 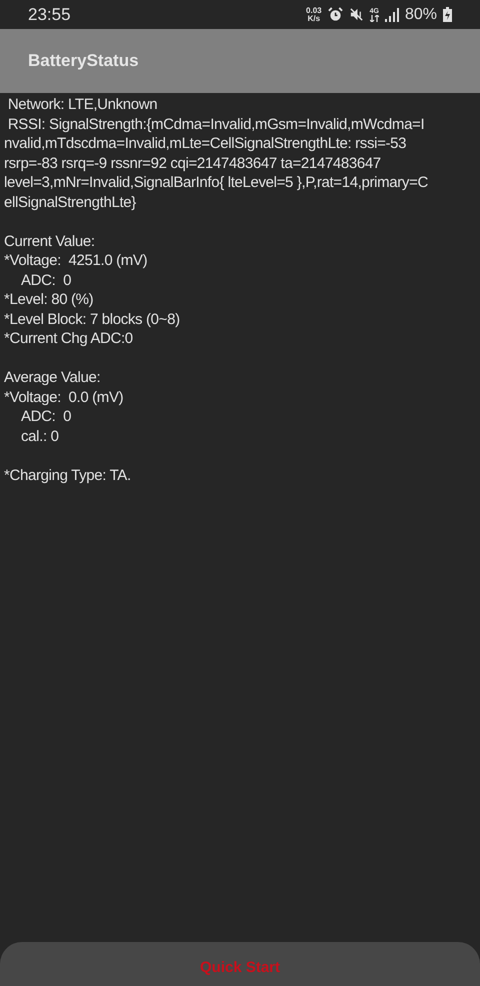 I want to click on data-arrows-icon, so click(x=374, y=18).